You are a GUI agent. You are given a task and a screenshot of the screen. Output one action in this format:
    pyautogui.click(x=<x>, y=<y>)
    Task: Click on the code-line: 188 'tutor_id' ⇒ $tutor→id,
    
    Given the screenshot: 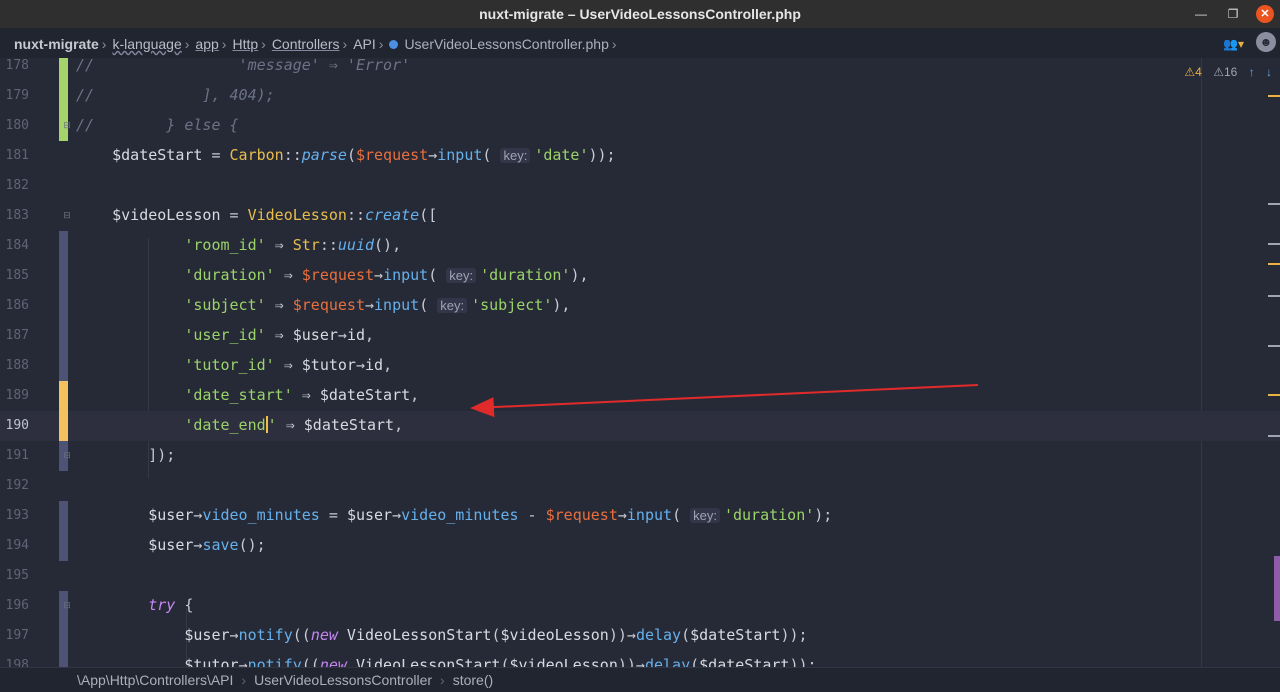 What is the action you would take?
    pyautogui.click(x=640, y=366)
    